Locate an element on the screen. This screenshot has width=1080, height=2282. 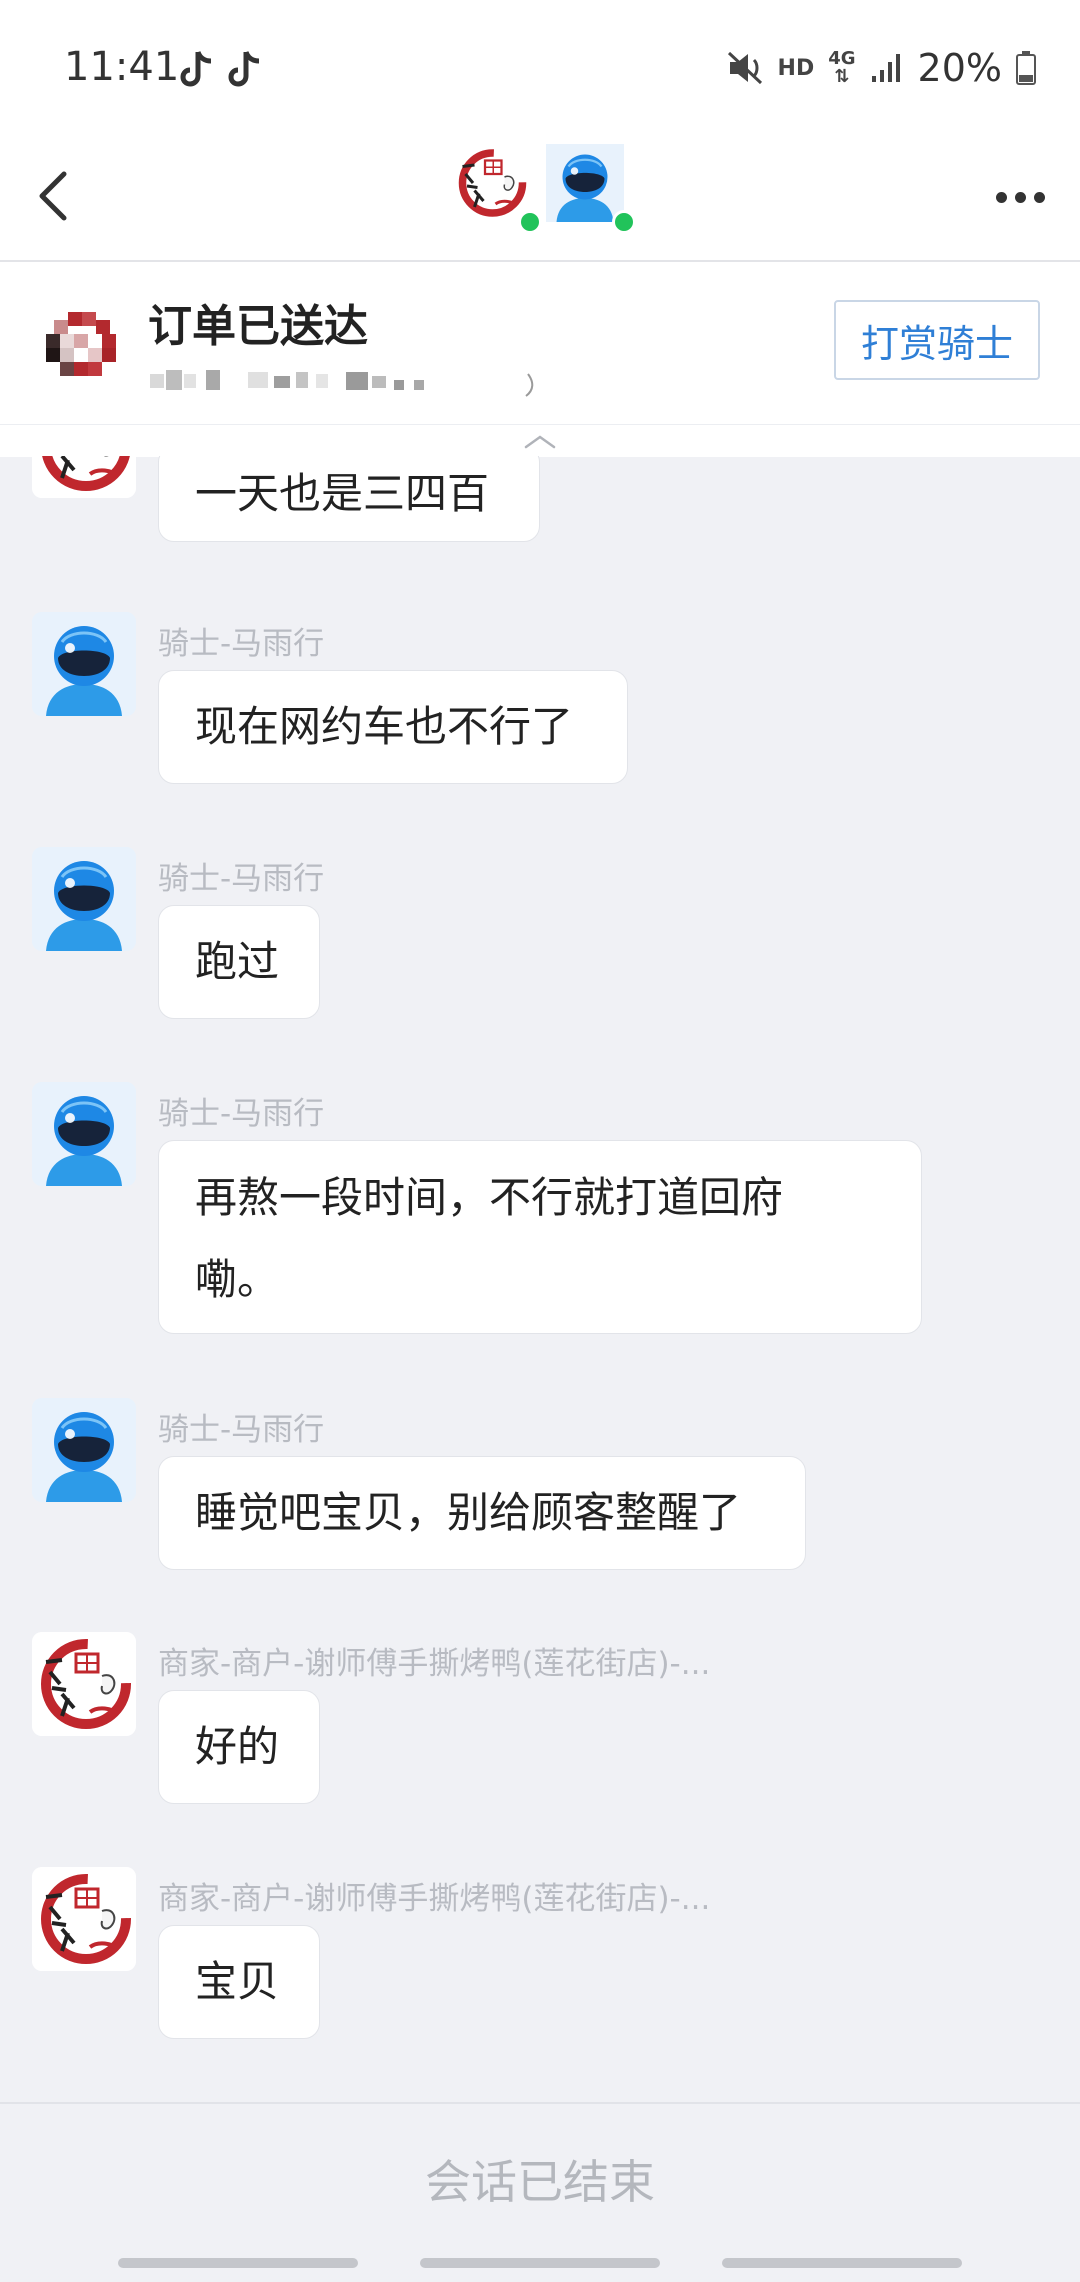
tip-rider-button: 打赏骑士 is located at coordinates (937, 340).